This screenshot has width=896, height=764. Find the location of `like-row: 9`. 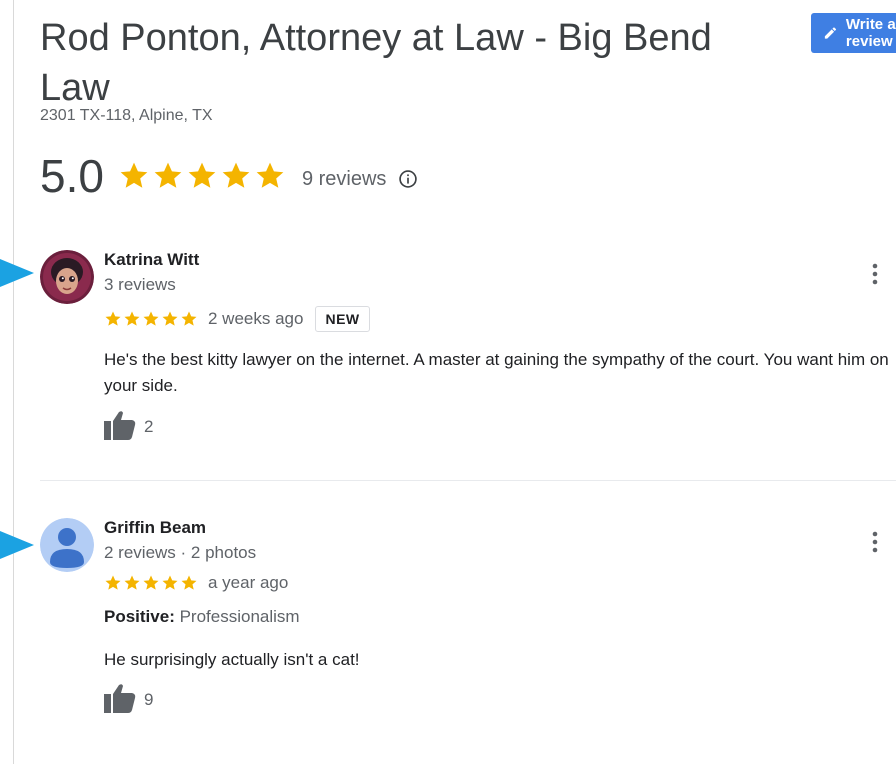

like-row: 9 is located at coordinates (128, 698).